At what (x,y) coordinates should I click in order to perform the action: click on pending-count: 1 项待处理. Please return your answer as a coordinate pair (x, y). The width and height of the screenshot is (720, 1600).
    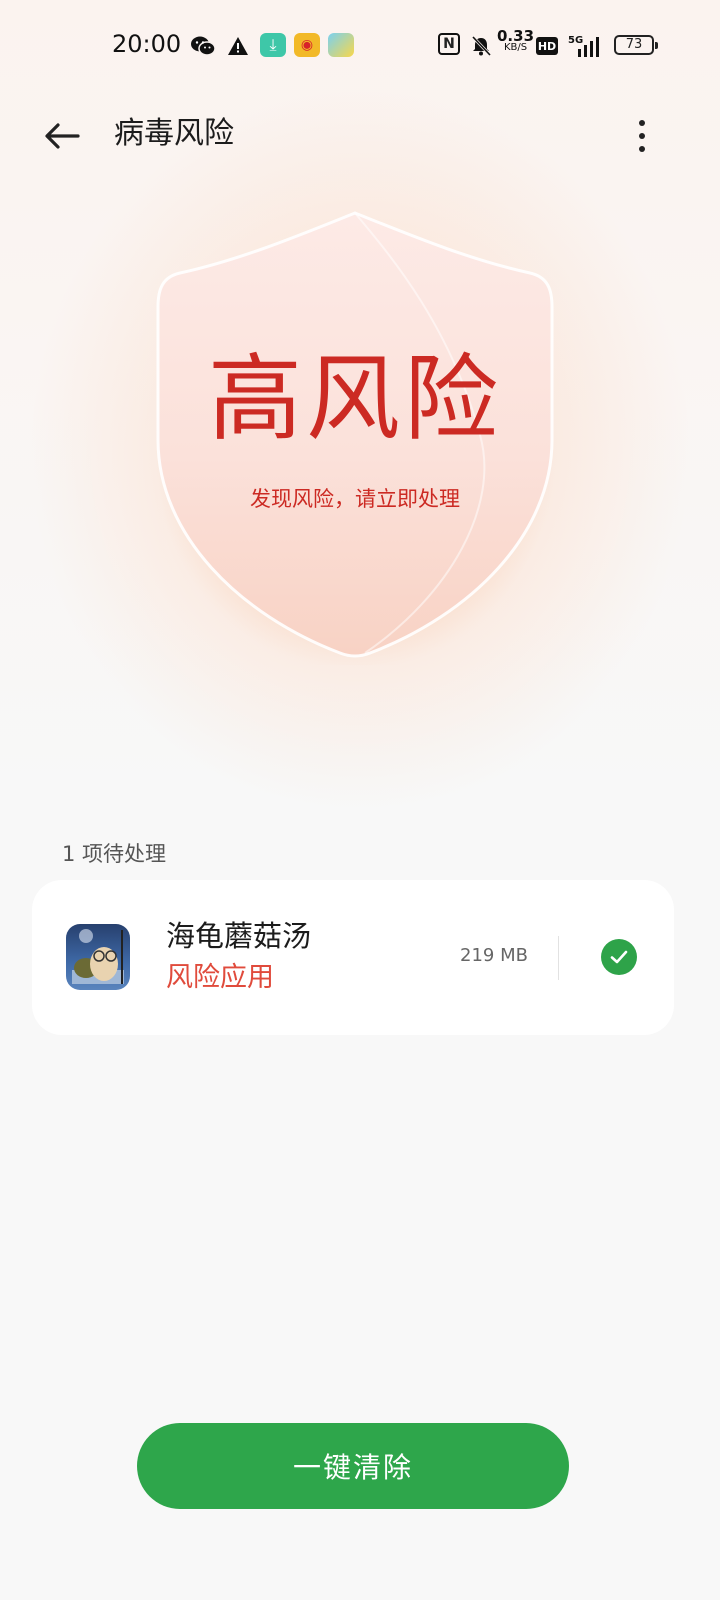
    Looking at the image, I should click on (114, 854).